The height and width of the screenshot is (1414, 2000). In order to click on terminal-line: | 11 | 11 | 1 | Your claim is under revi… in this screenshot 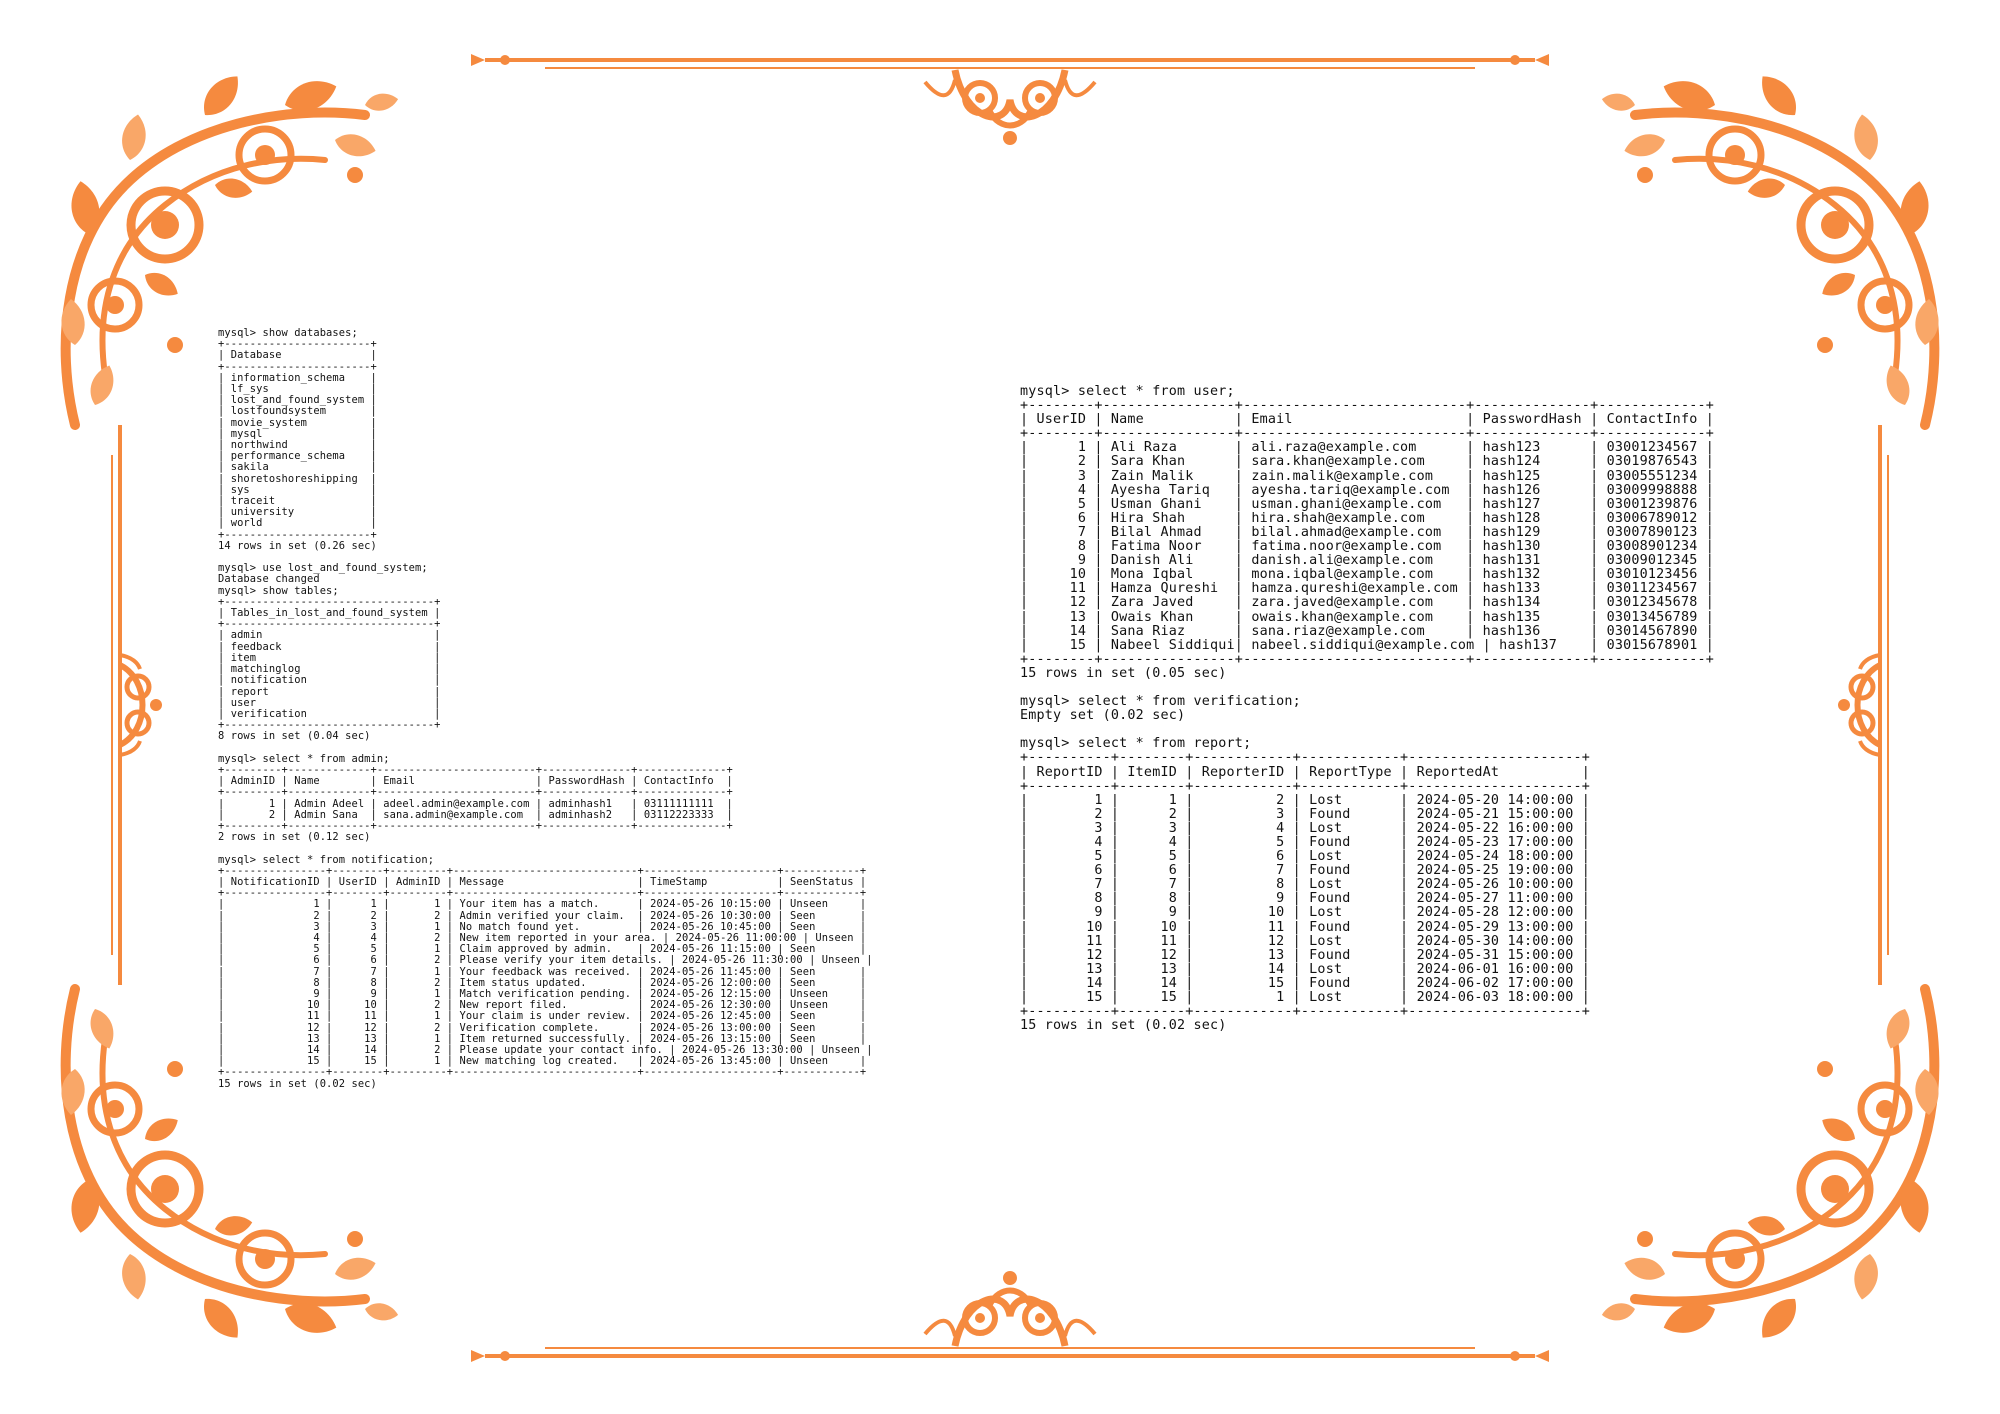, I will do `click(542, 1016)`.